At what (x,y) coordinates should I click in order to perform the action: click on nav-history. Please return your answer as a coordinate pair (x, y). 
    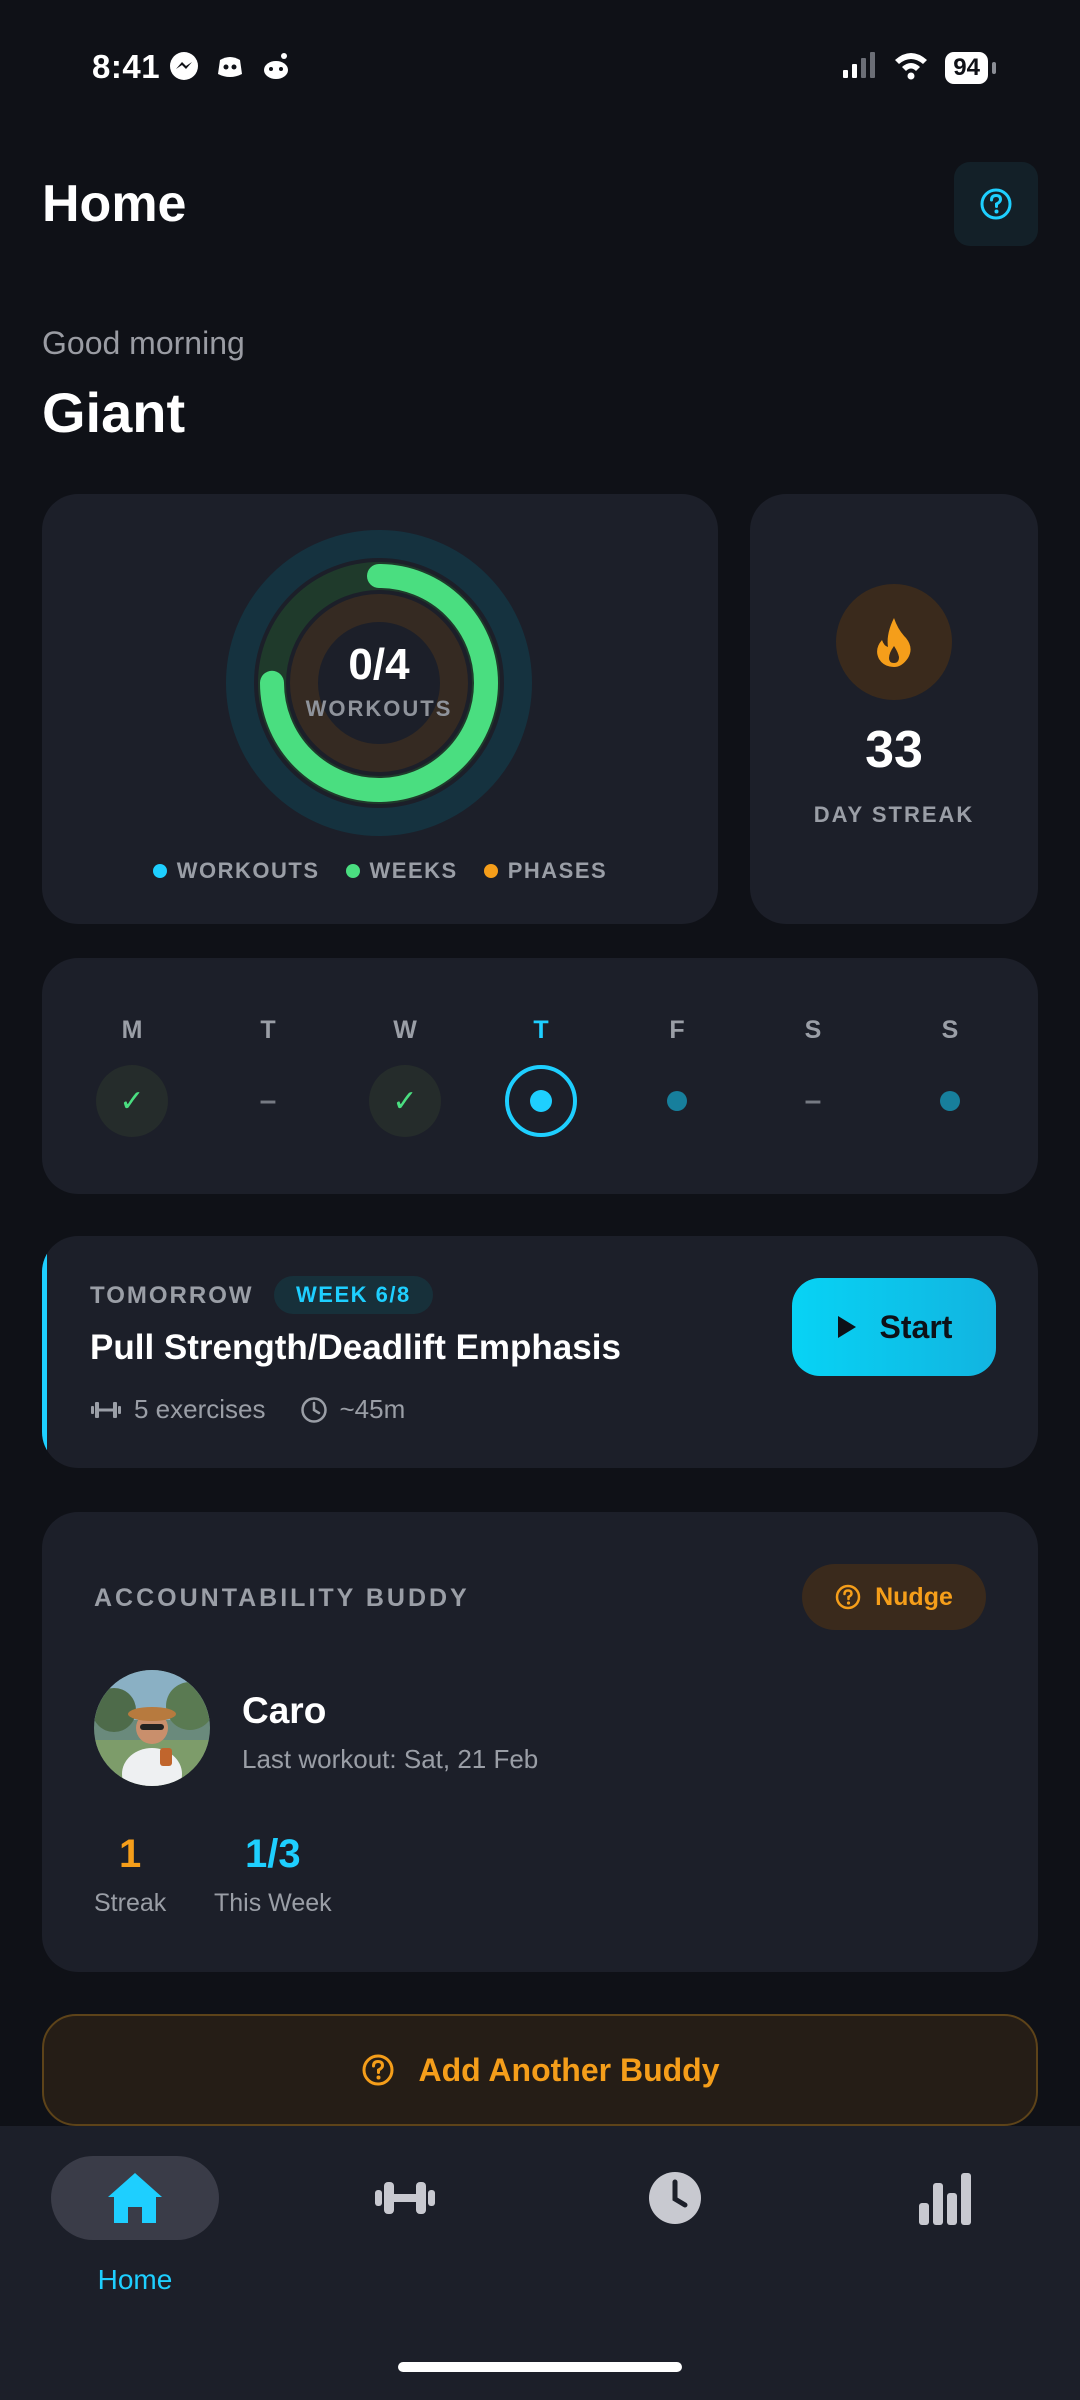
    Looking at the image, I should click on (675, 2198).